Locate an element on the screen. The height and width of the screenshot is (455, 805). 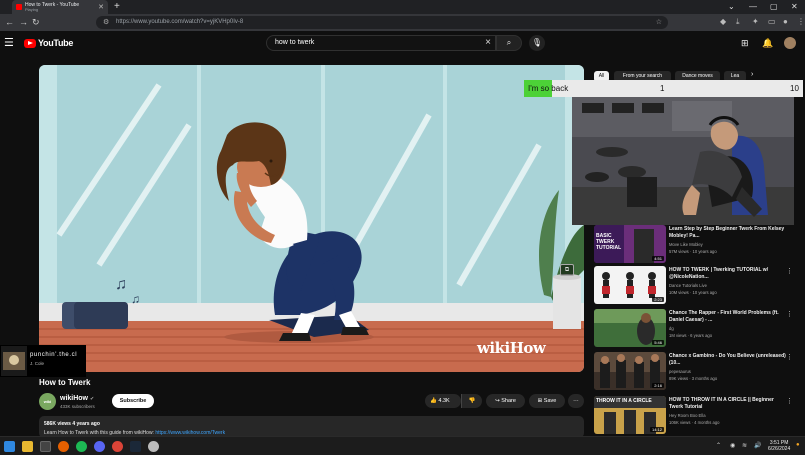
bookmark-star-icon: ☆ is located at coordinates (659, 22).